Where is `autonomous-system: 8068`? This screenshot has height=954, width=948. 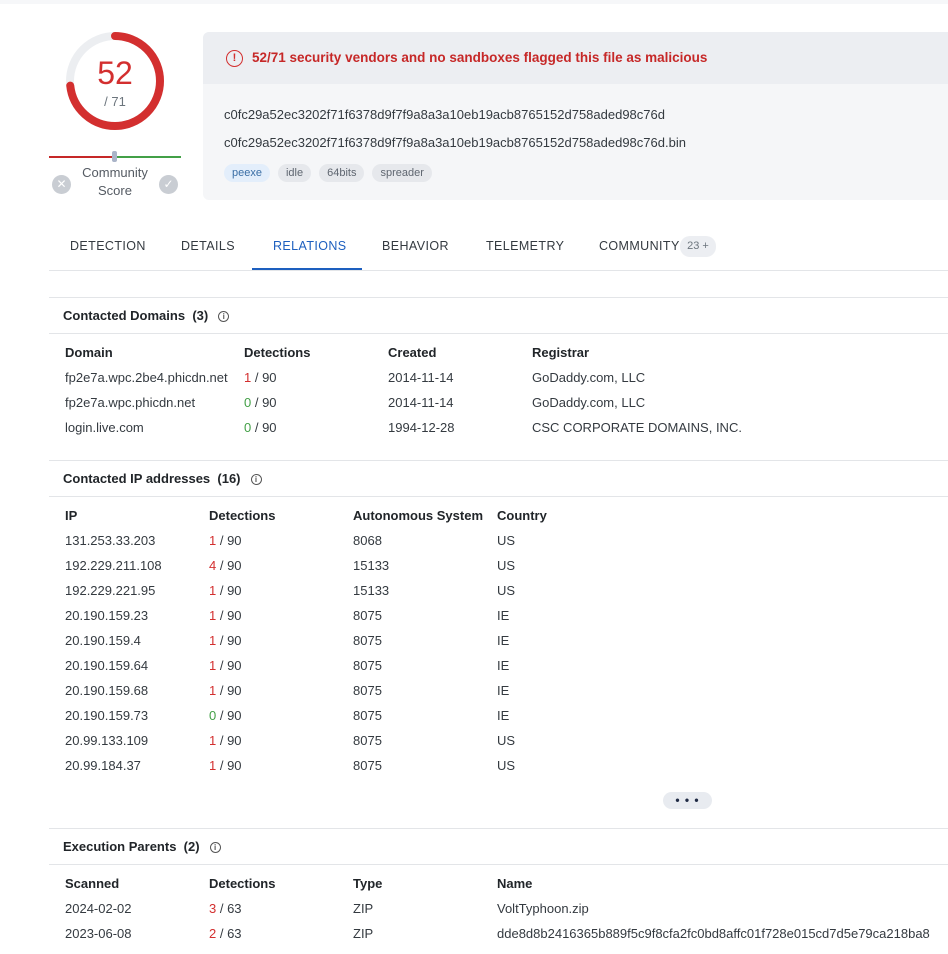
autonomous-system: 8068 is located at coordinates (367, 540).